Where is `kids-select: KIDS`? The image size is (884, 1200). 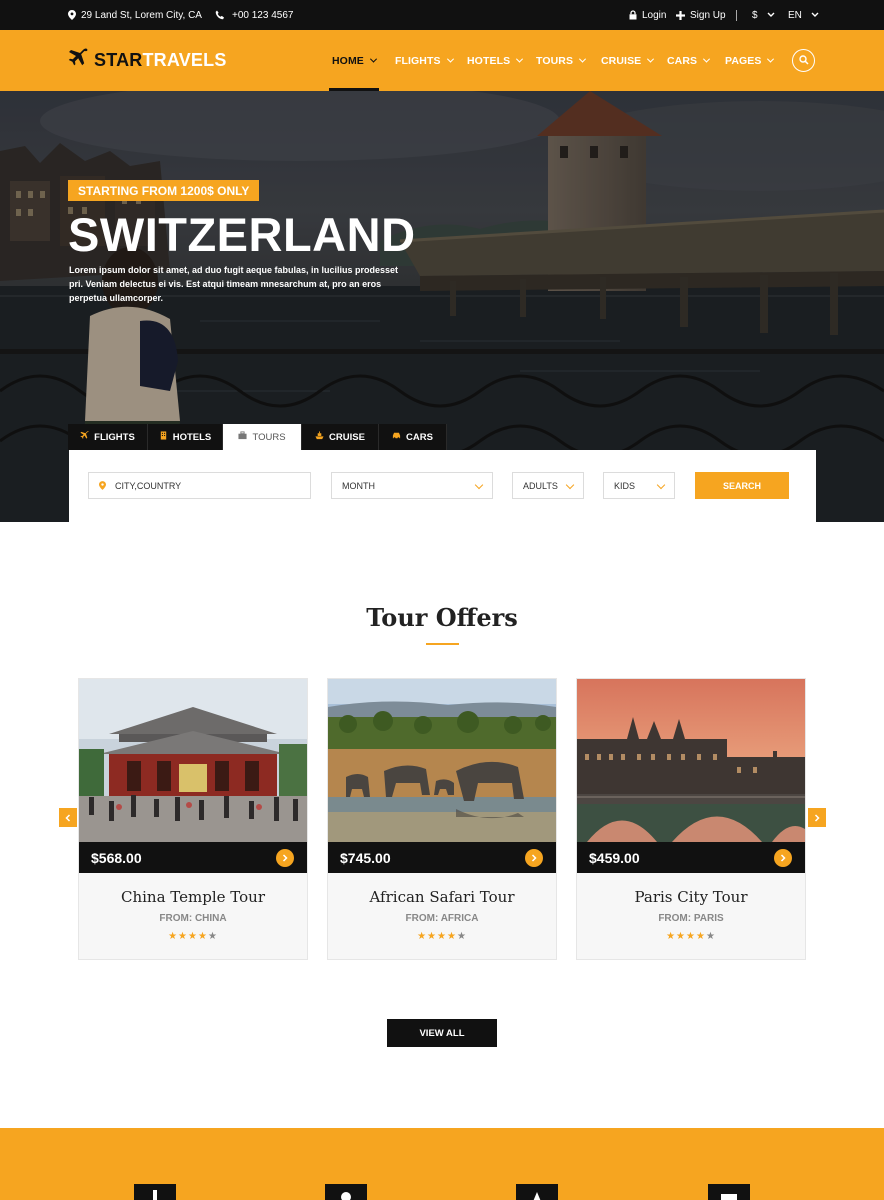
kids-select: KIDS is located at coordinates (639, 485).